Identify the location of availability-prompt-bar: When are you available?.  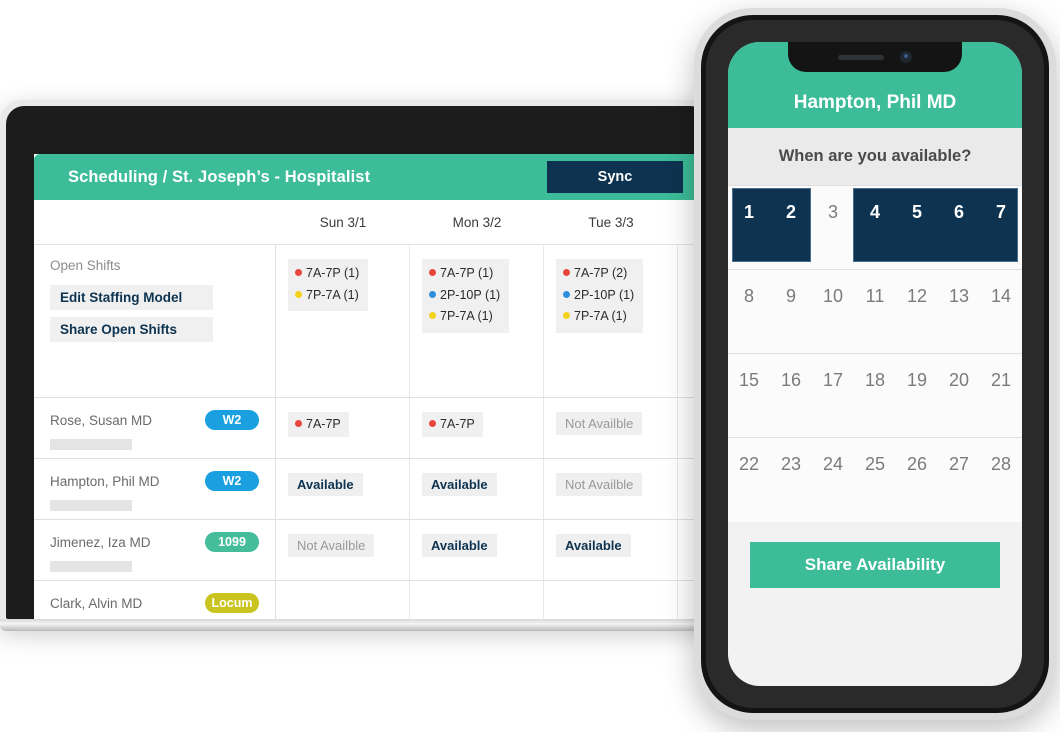
(875, 157).